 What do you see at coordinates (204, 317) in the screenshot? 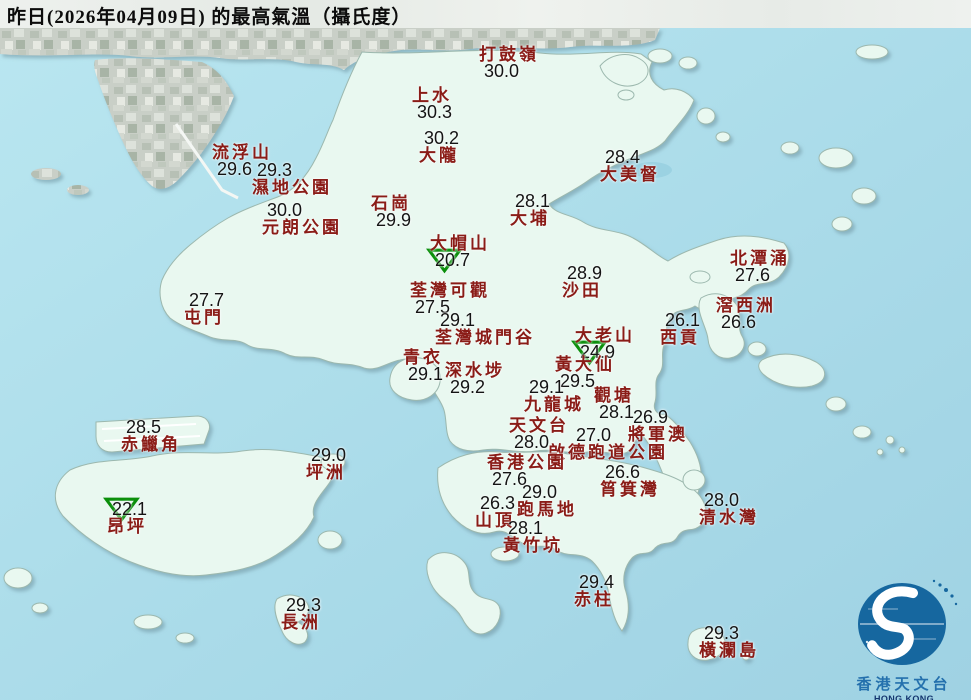
I see `station-name: 屯門` at bounding box center [204, 317].